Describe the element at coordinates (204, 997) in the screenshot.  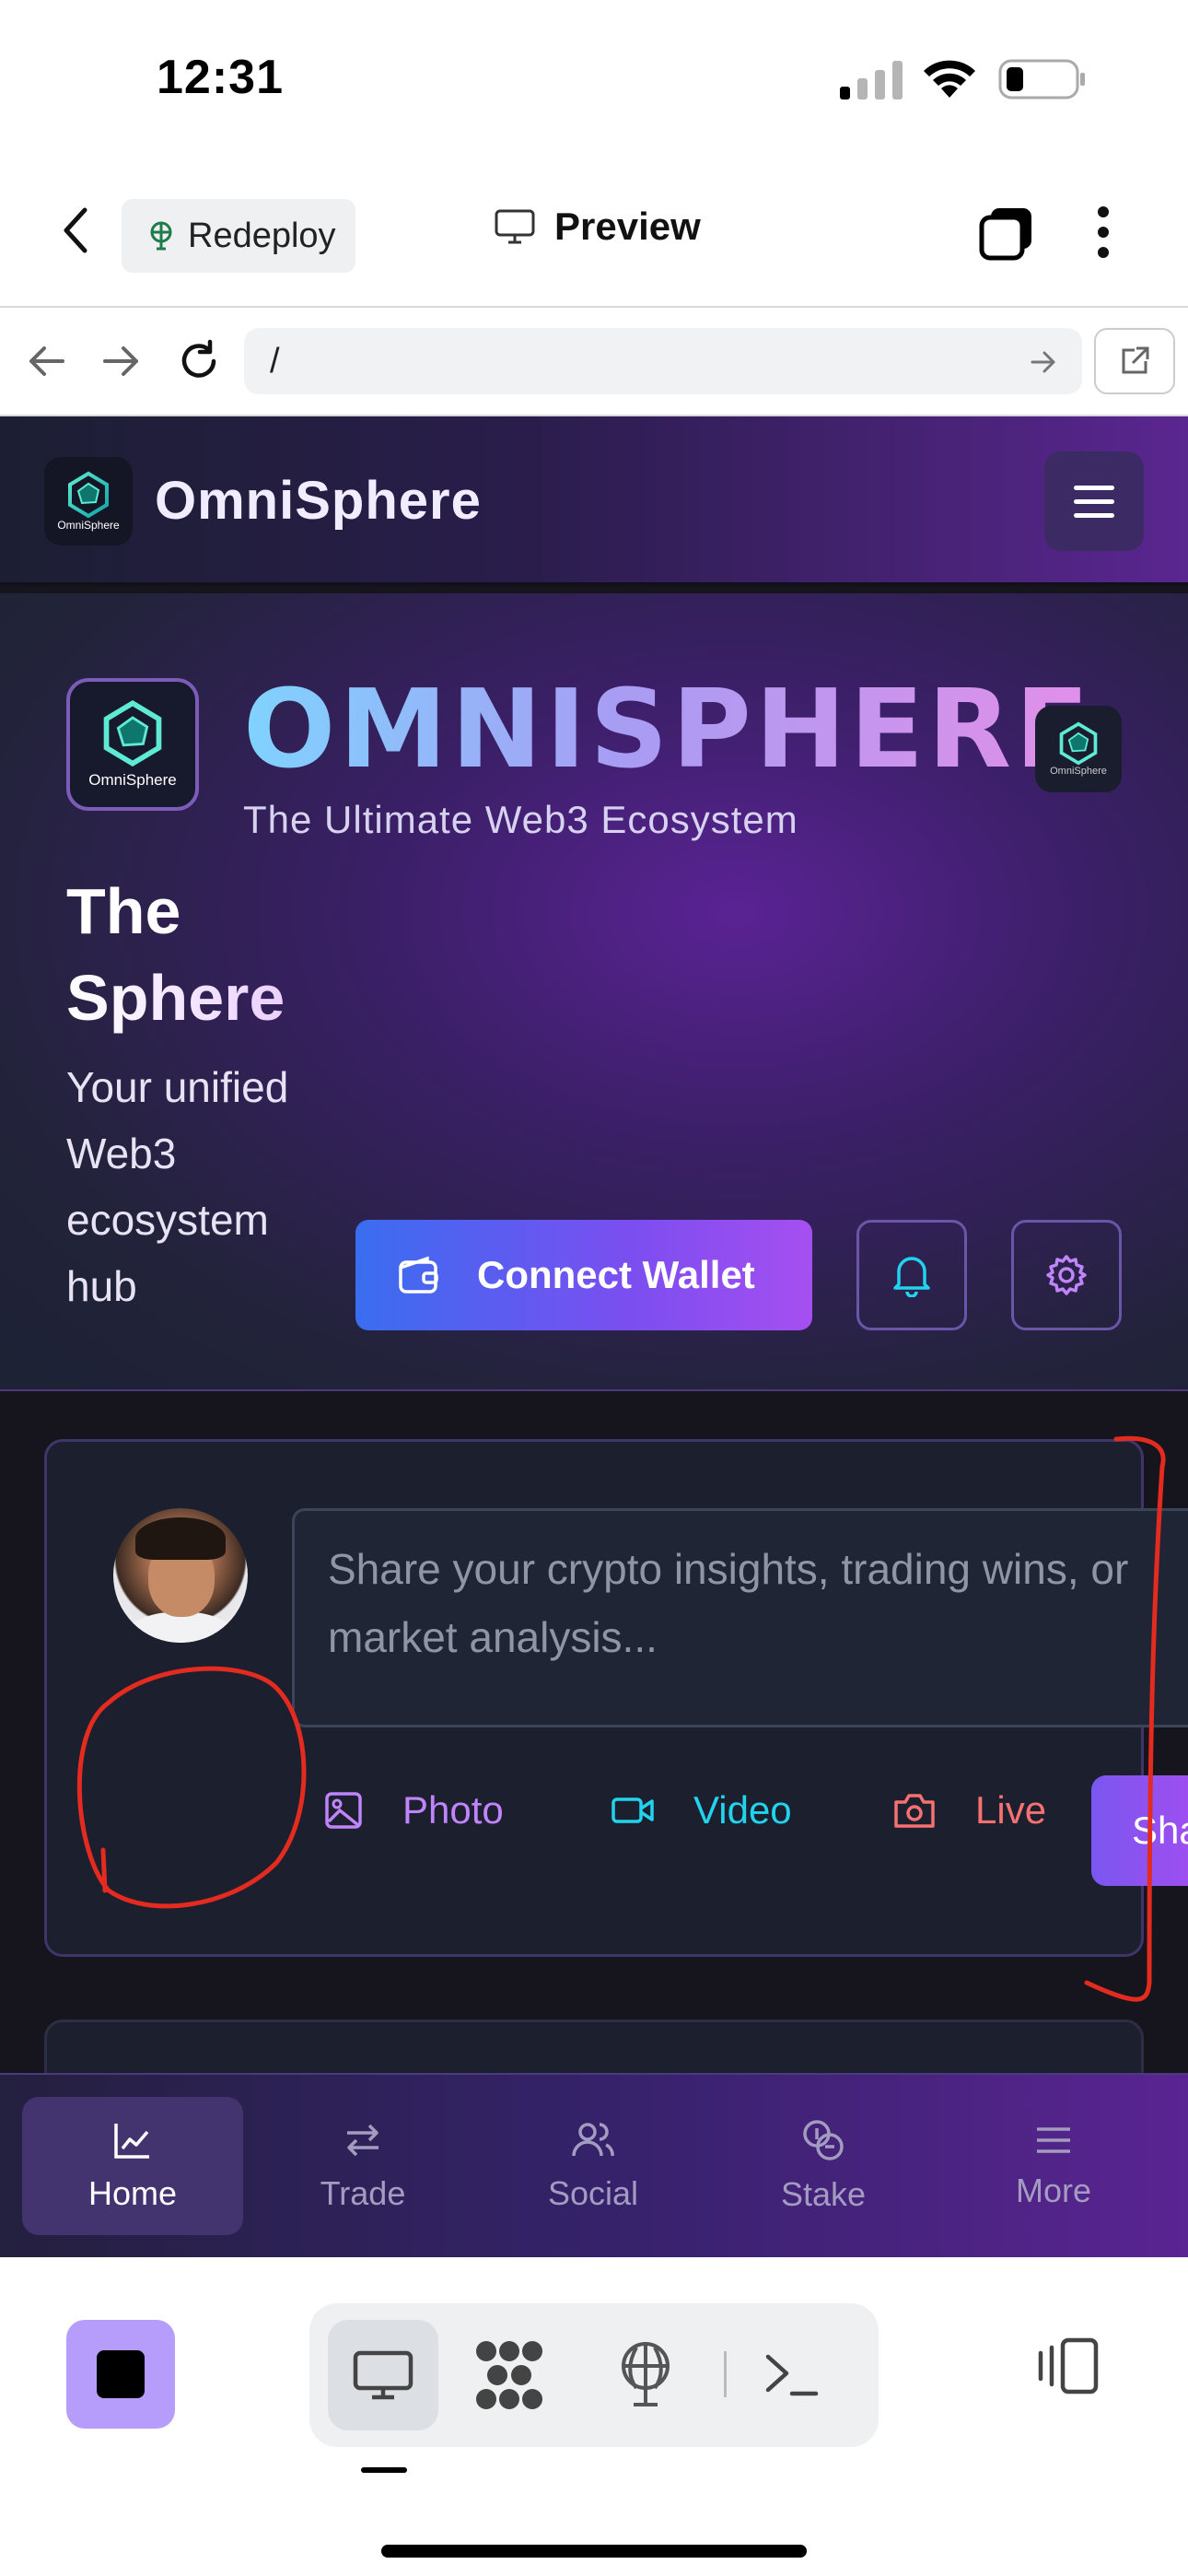
I see `section-title-line2: Sphere` at that location.